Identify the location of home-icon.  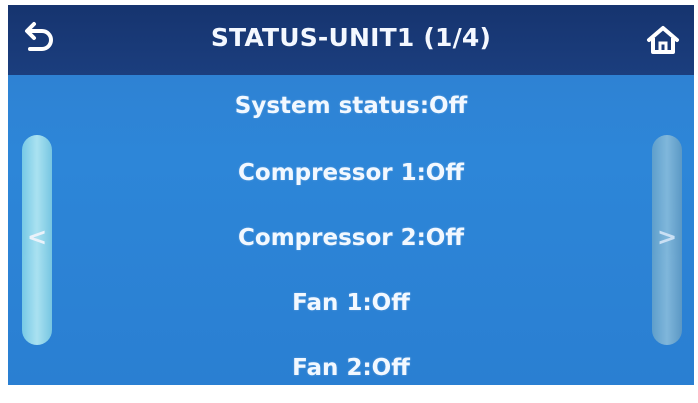
(663, 40).